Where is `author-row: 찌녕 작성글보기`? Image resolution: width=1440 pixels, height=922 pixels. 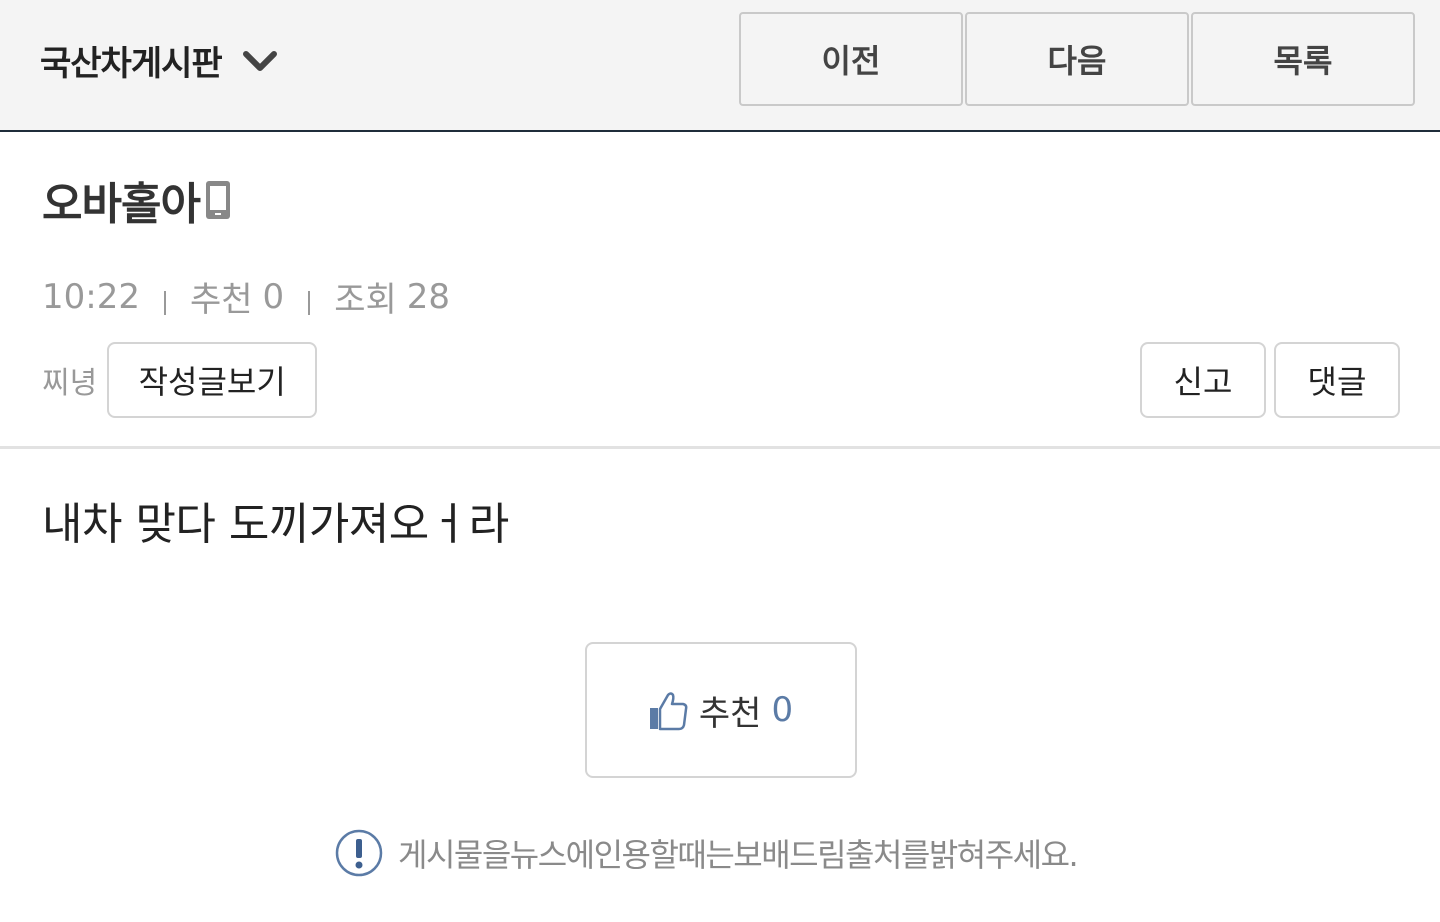 author-row: 찌녕 작성글보기 is located at coordinates (180, 380).